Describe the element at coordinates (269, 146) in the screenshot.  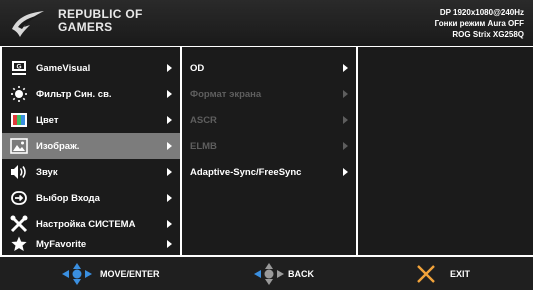
I see `submenu-item-elmb: ELMB` at that location.